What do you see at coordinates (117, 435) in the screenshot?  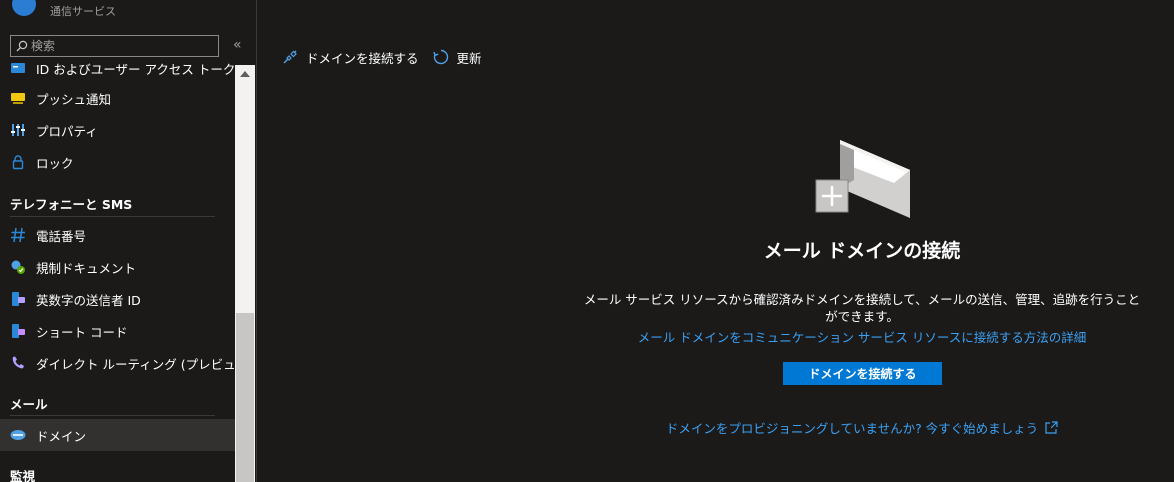 I see `sidebar-item-domains: ドメイン` at bounding box center [117, 435].